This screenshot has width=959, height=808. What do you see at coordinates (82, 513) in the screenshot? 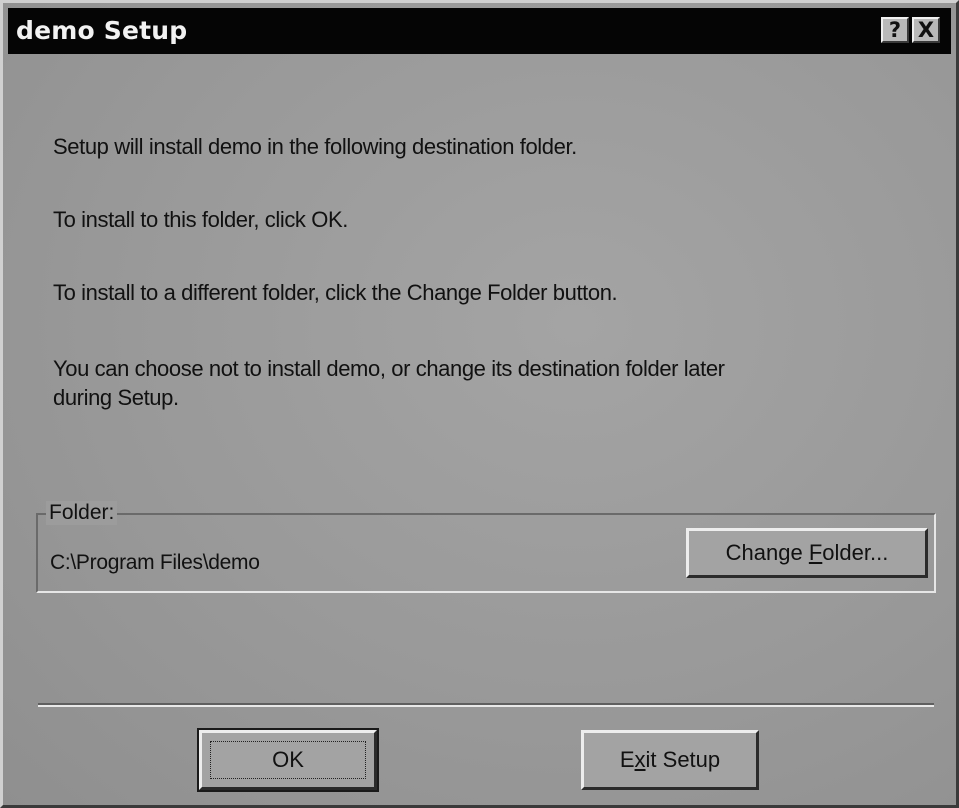
I see `folder-label: Folder:` at bounding box center [82, 513].